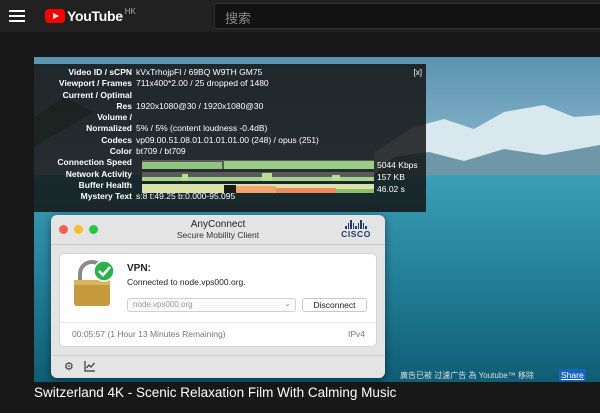 This screenshot has height=413, width=600. Describe the element at coordinates (202, 83) in the screenshot. I see `stats-value: 711x400*2.00 / 25 dropped of 1480` at that location.